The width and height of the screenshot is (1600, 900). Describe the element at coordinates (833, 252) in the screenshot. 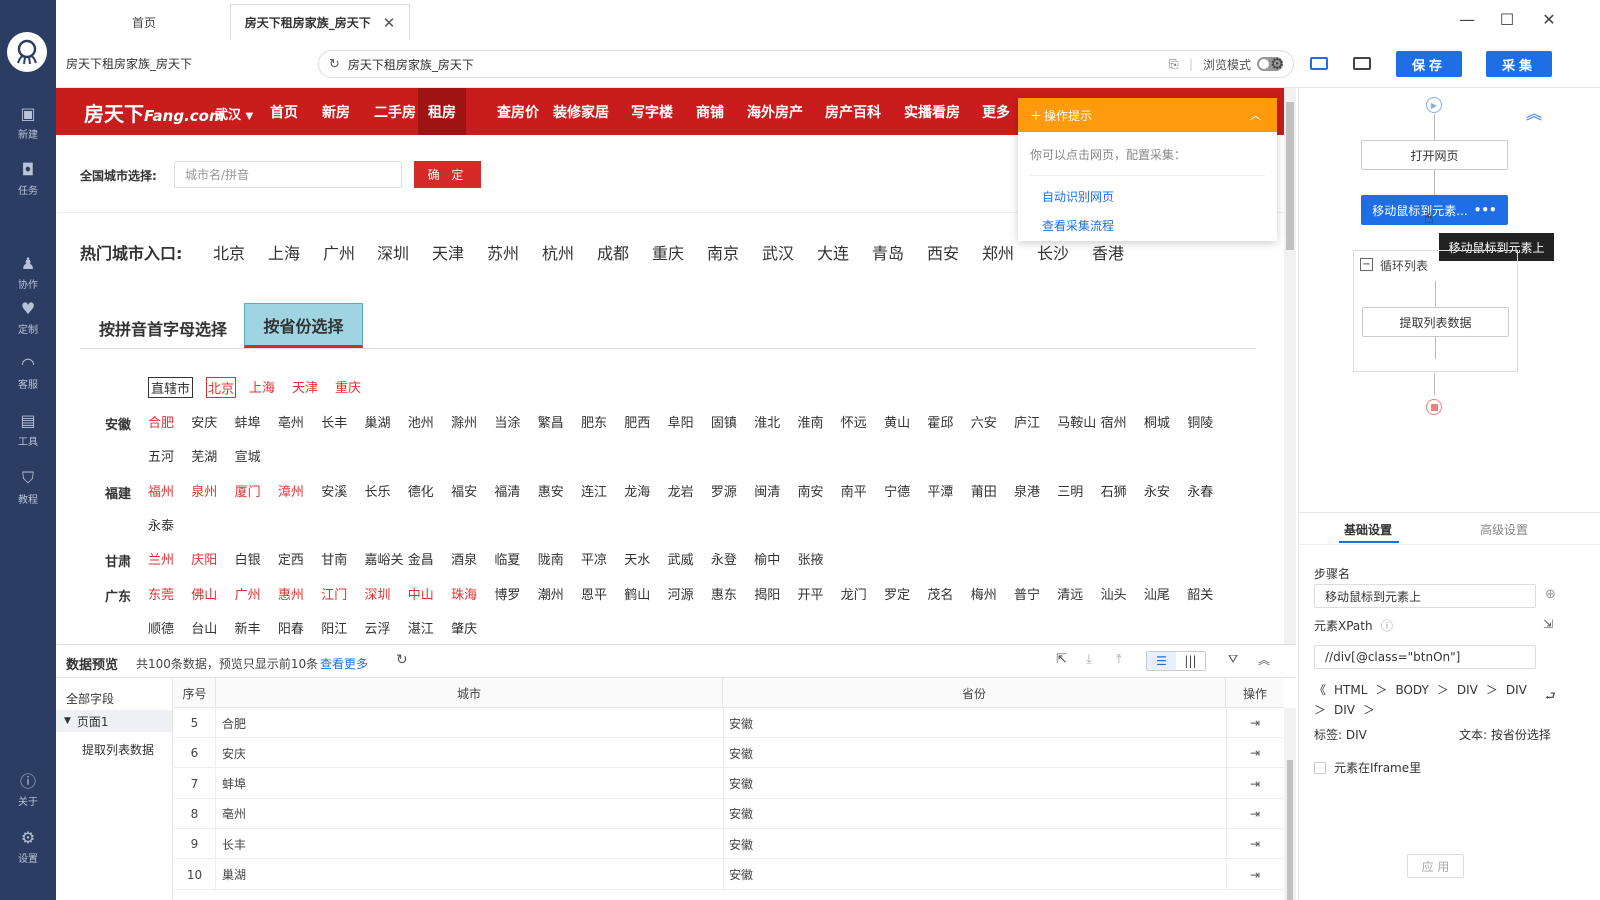

I see `hot-city-link: 大连` at that location.